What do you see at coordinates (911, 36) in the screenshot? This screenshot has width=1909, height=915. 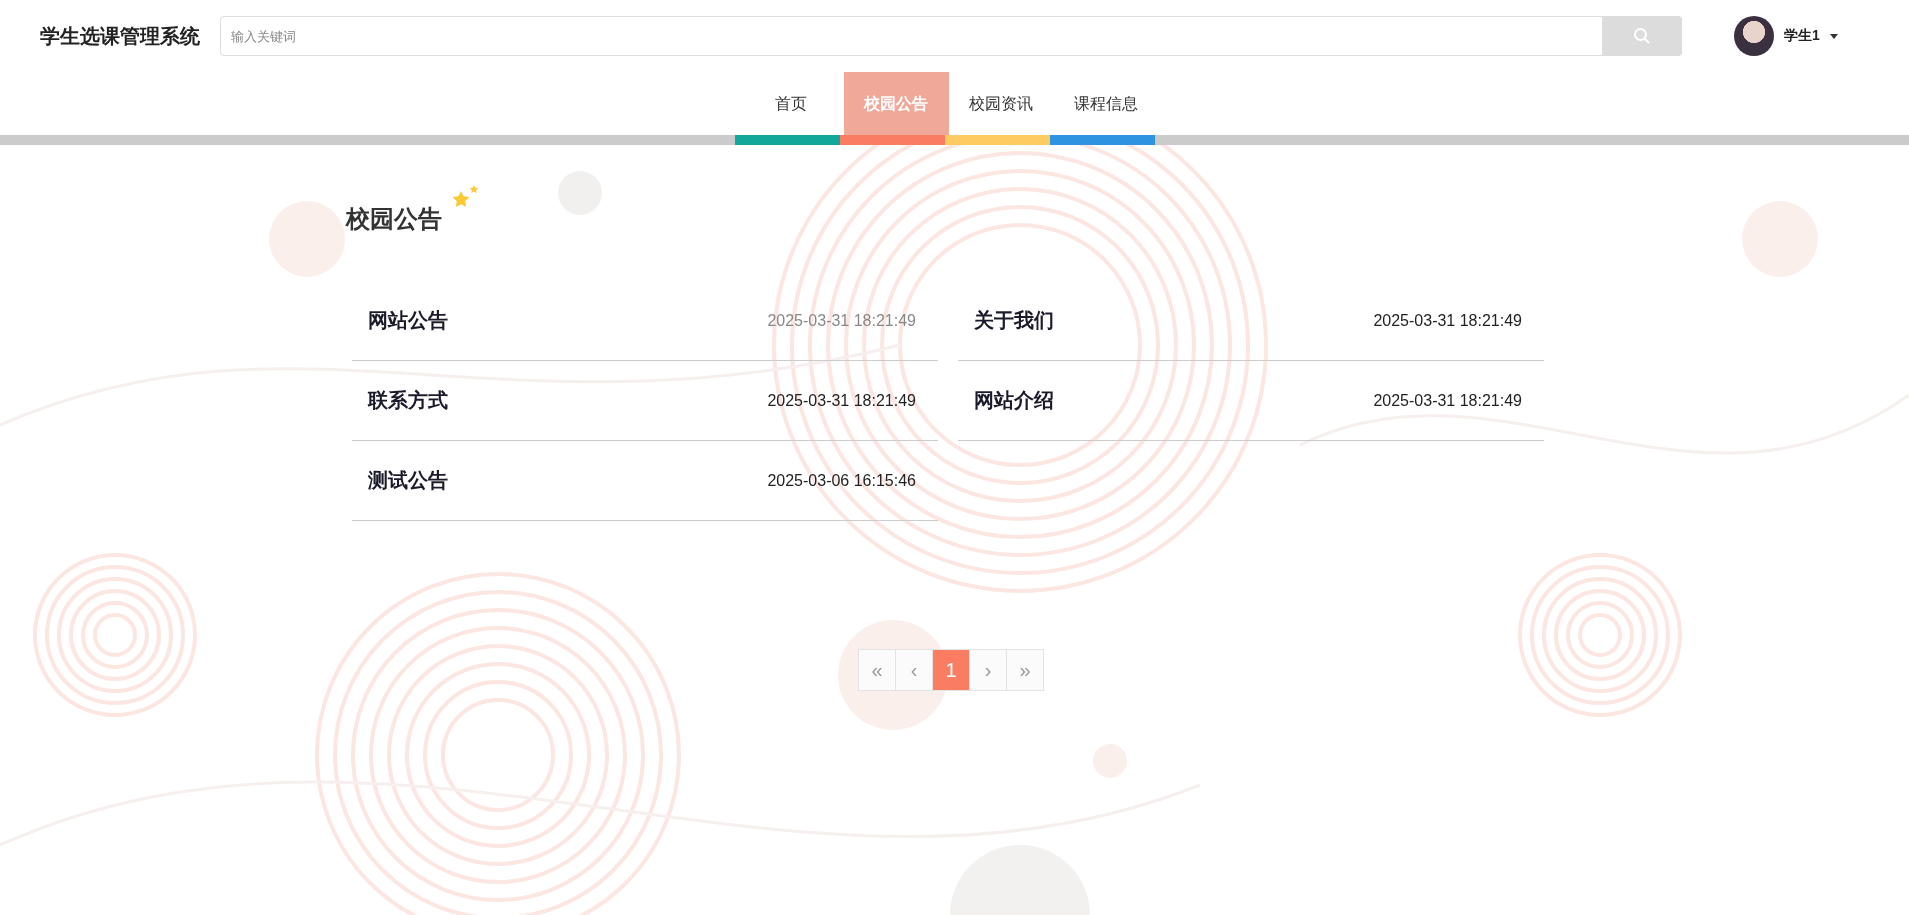 I see `search-field: 输入关键词` at bounding box center [911, 36].